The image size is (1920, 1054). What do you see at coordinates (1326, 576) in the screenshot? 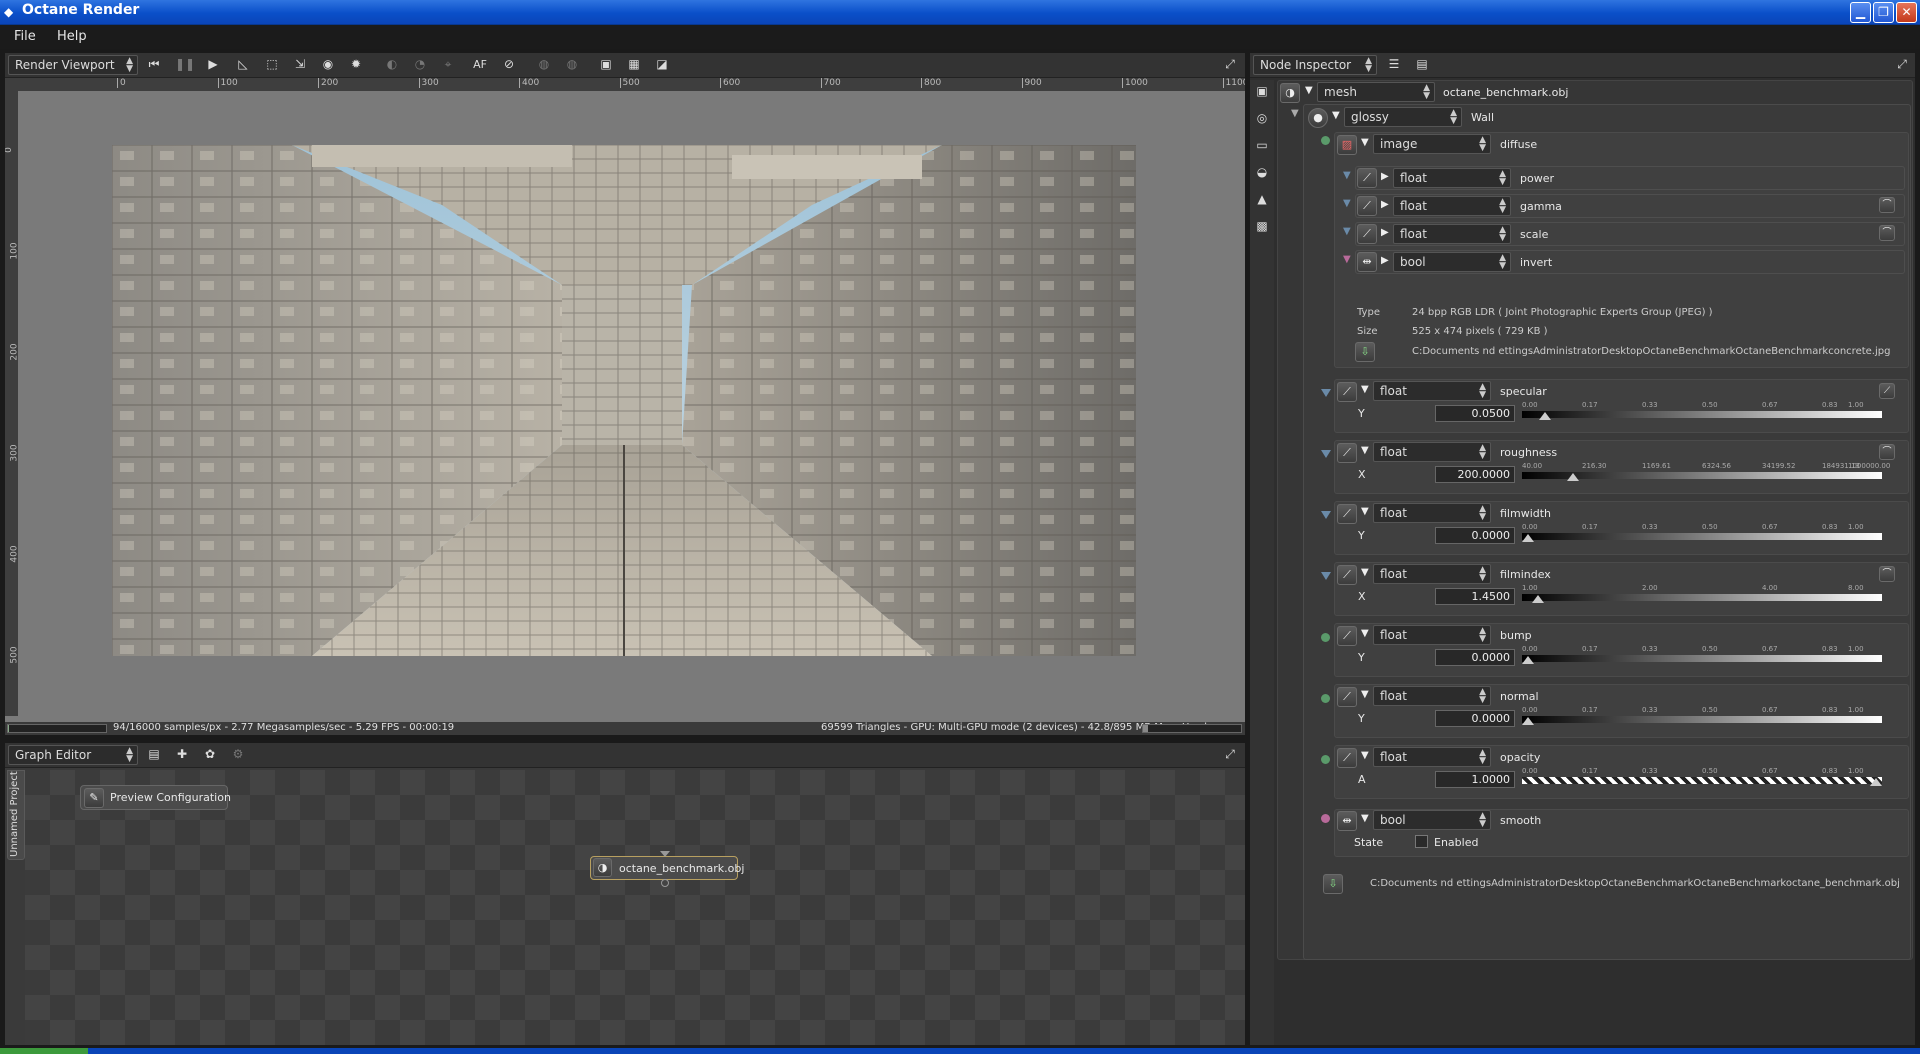
I see `filmindex-pin` at bounding box center [1326, 576].